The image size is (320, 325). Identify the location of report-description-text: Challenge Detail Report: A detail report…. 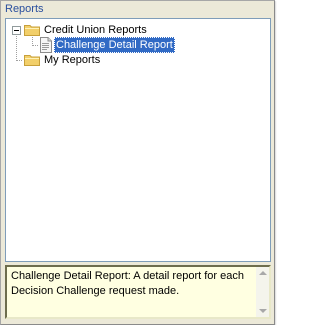
(127, 283).